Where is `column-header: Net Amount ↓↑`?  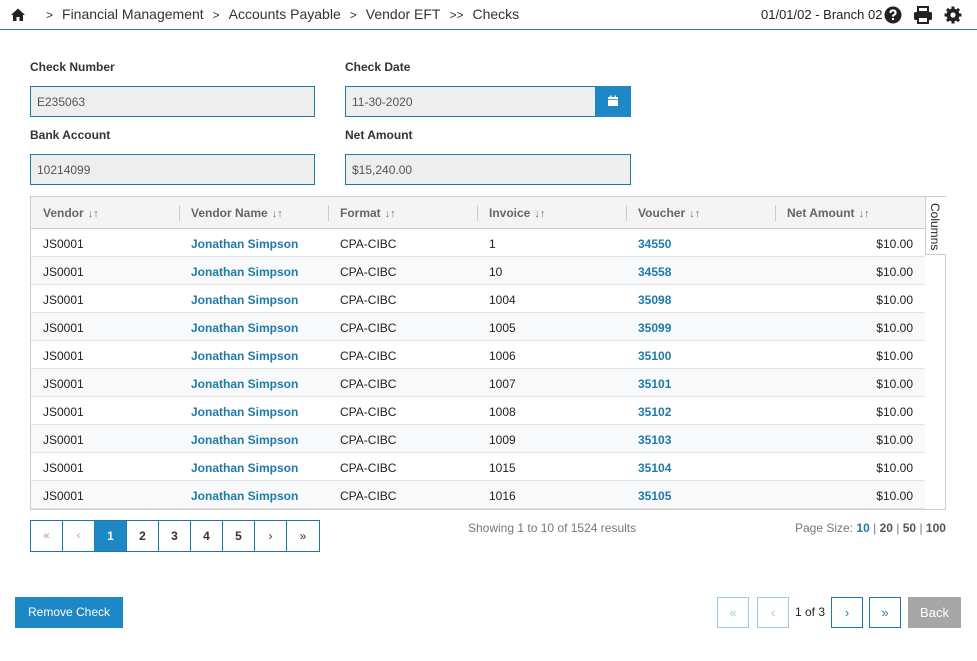
column-header: Net Amount ↓↑ is located at coordinates (828, 212).